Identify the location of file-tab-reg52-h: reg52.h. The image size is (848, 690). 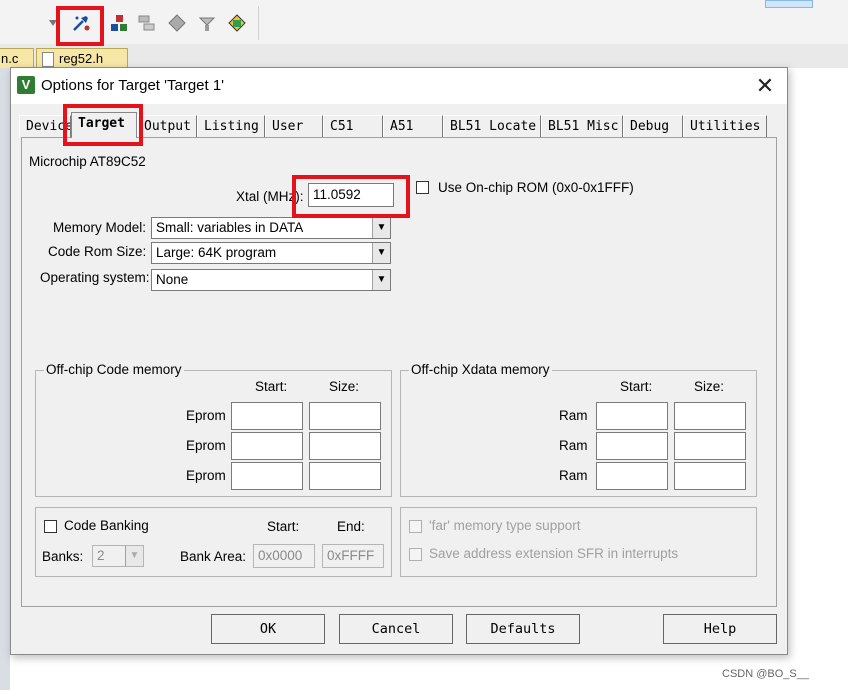
(82, 58).